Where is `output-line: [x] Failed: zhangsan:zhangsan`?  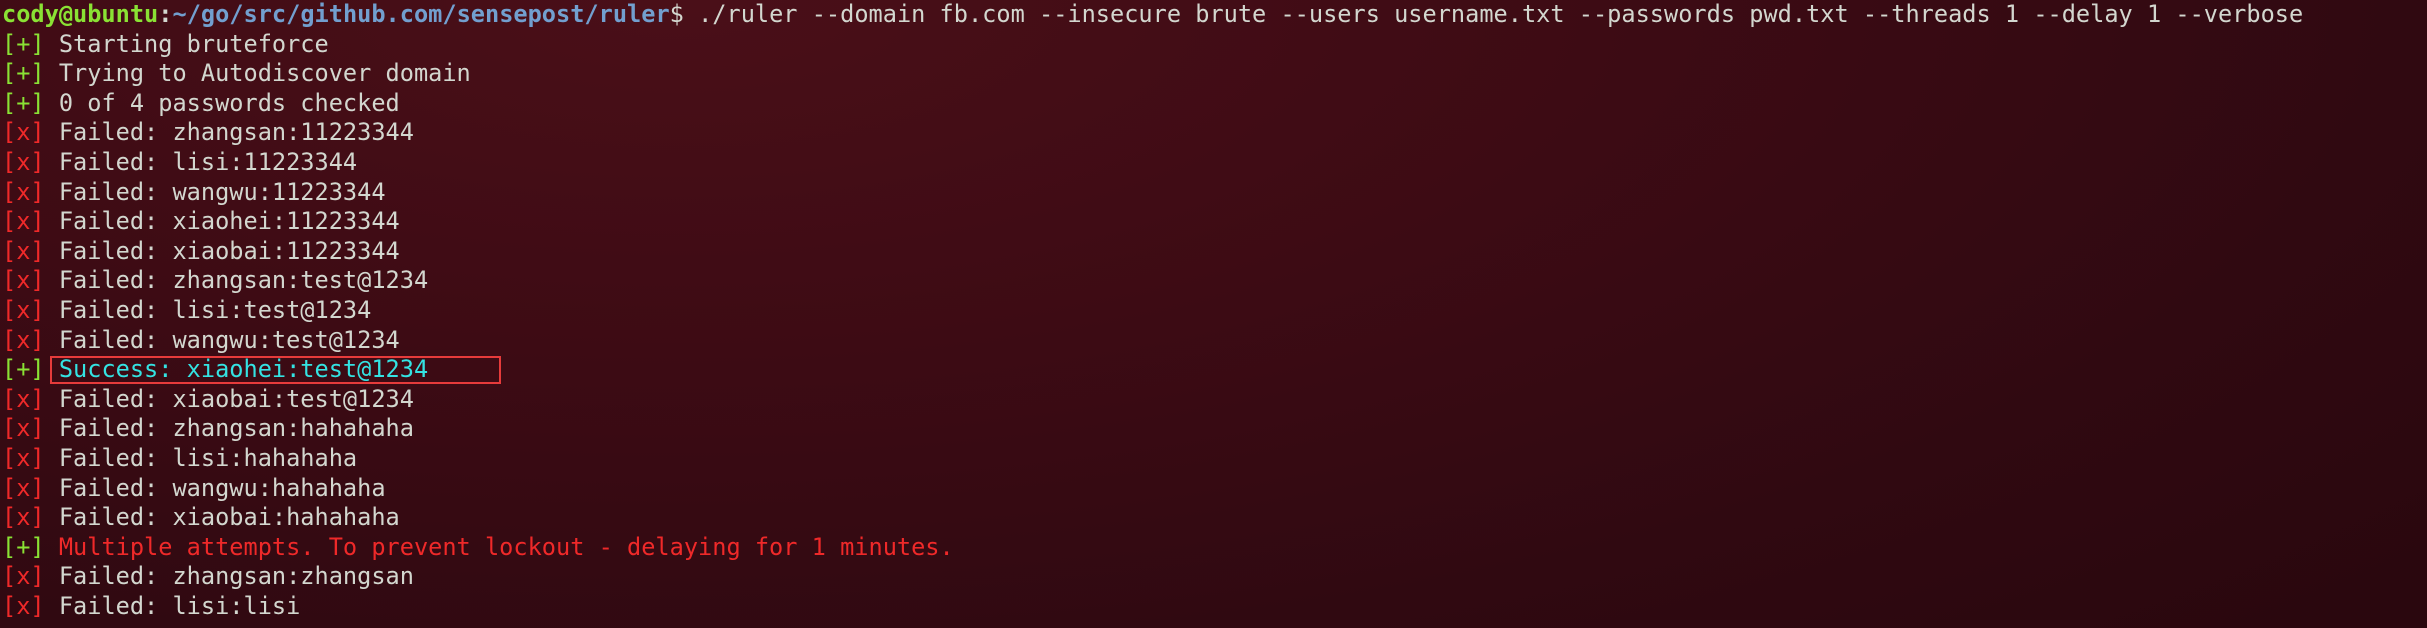 output-line: [x] Failed: zhangsan:zhangsan is located at coordinates (1214, 577).